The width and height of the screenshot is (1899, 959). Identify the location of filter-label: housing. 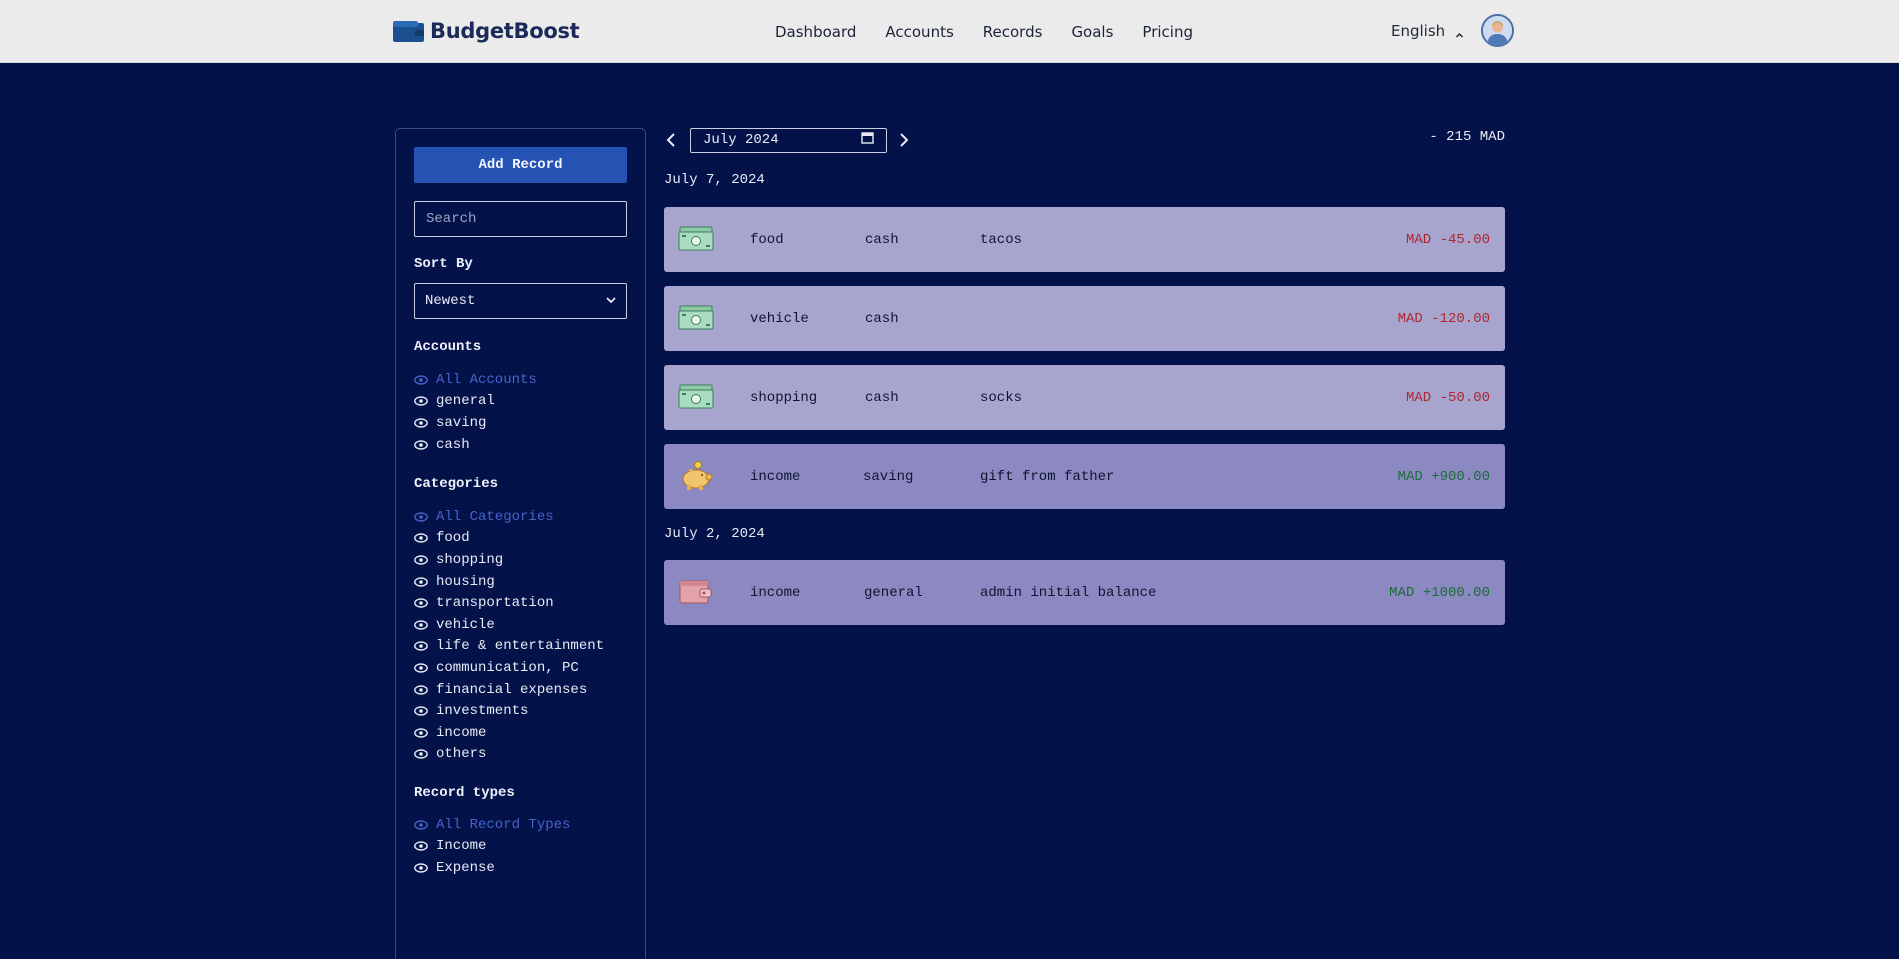
(465, 581).